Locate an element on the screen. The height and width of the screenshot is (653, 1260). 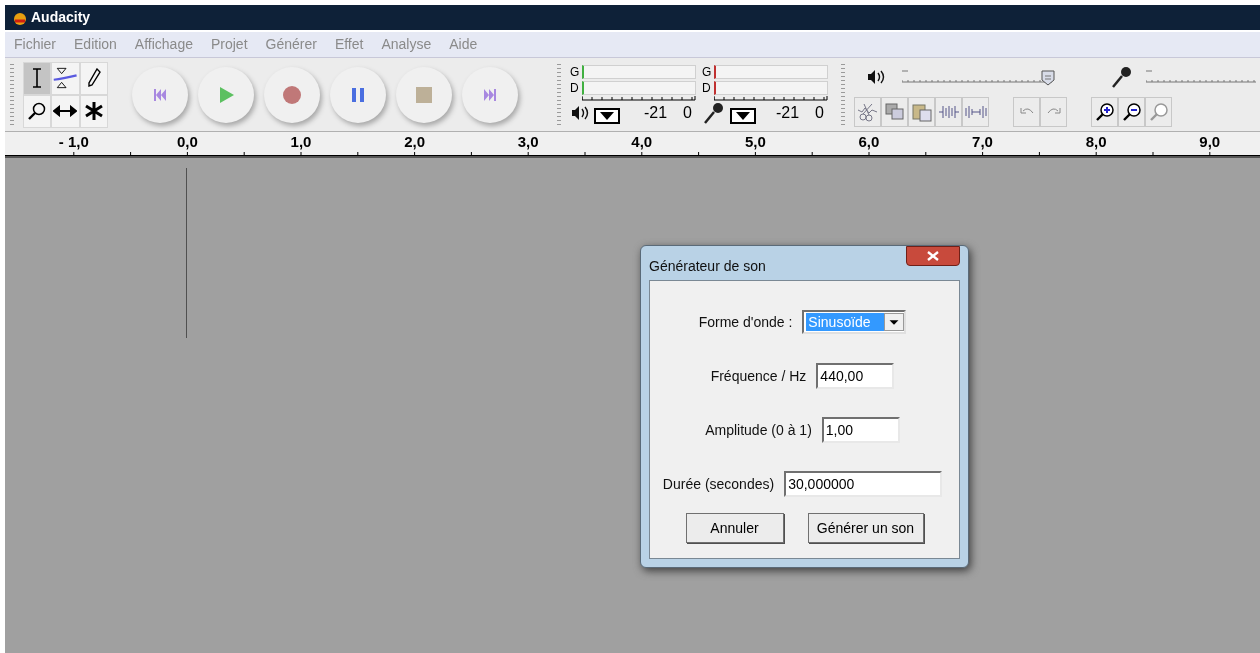
scissors-icon is located at coordinates (867, 111).